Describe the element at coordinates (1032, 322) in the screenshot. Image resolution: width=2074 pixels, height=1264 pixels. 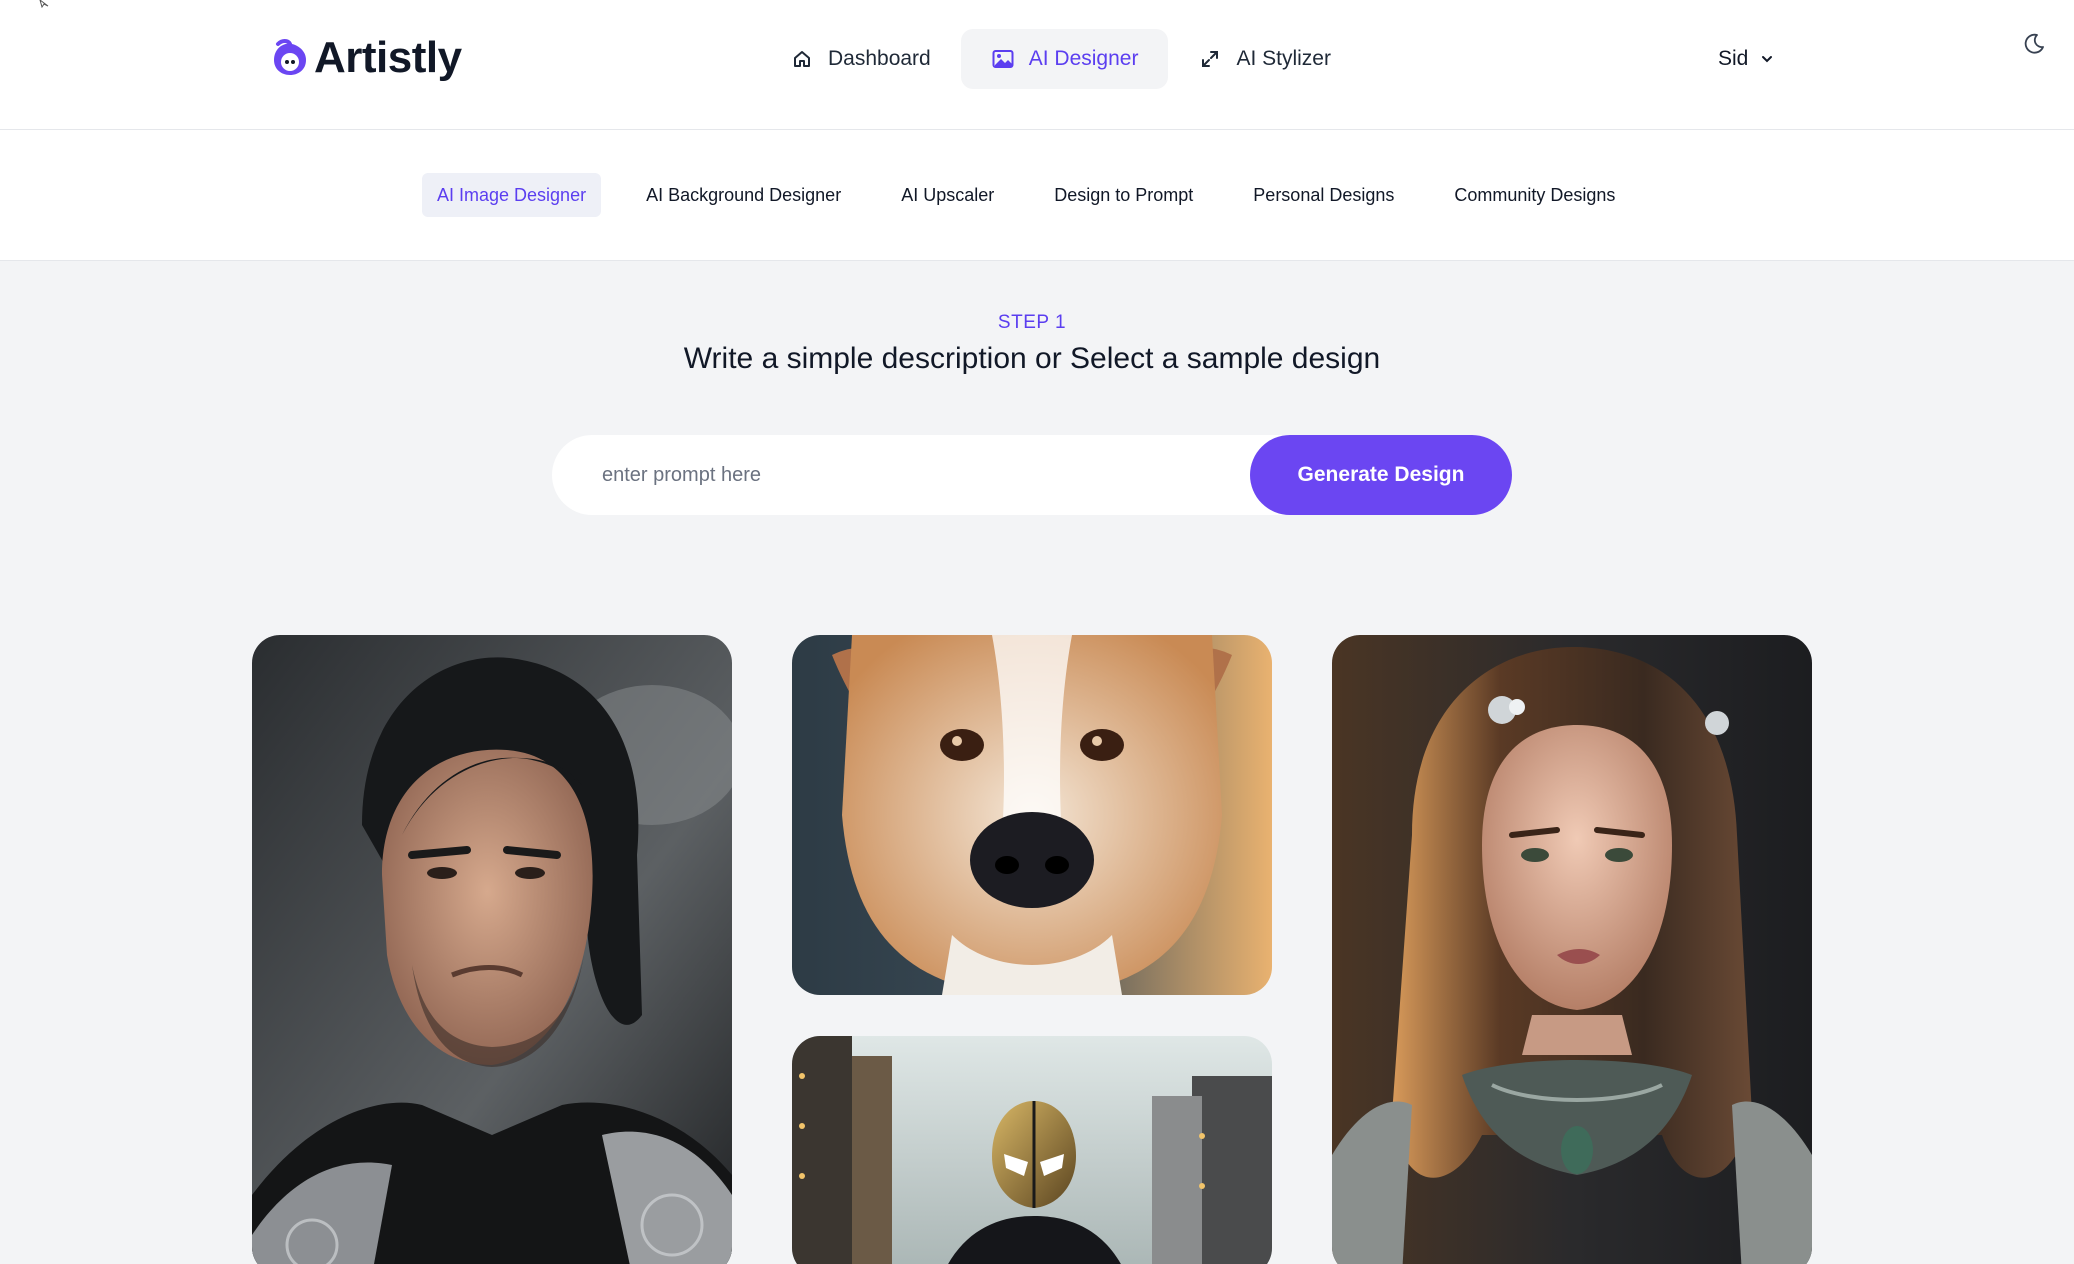
I see `step-label: STEP 1` at that location.